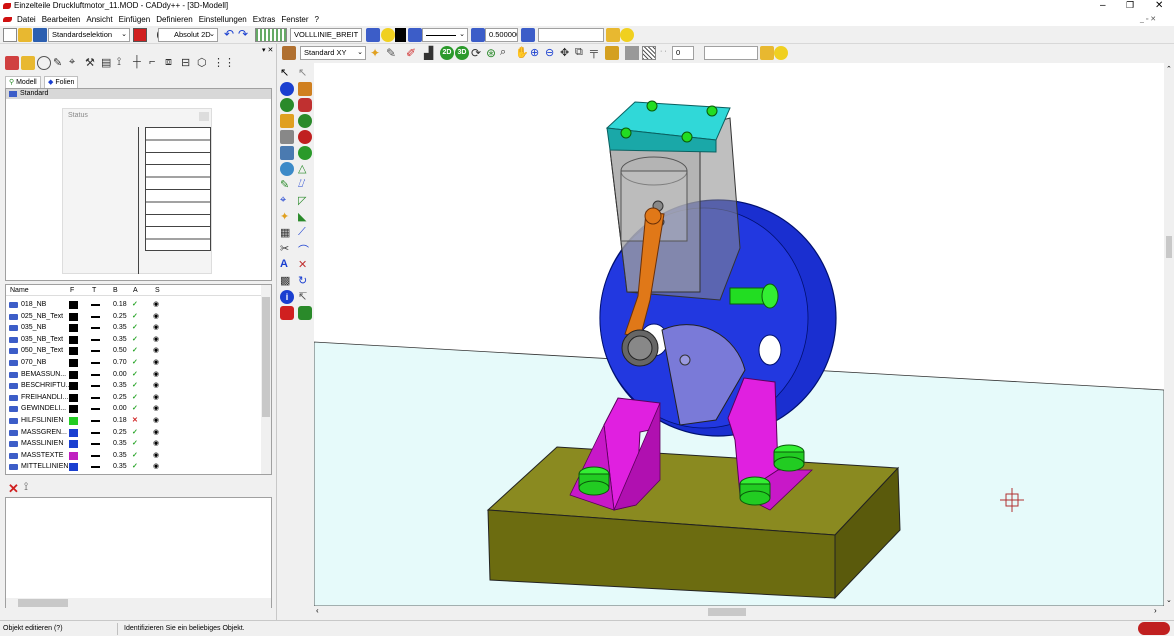 Image resolution: width=1174 pixels, height=636 pixels. Describe the element at coordinates (305, 105) in the screenshot. I see `shapes-icon` at that location.